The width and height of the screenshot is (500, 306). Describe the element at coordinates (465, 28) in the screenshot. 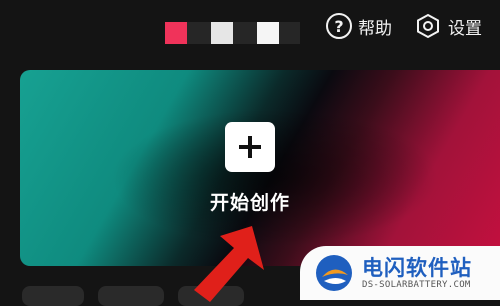

I see `settings-label: 设置` at that location.